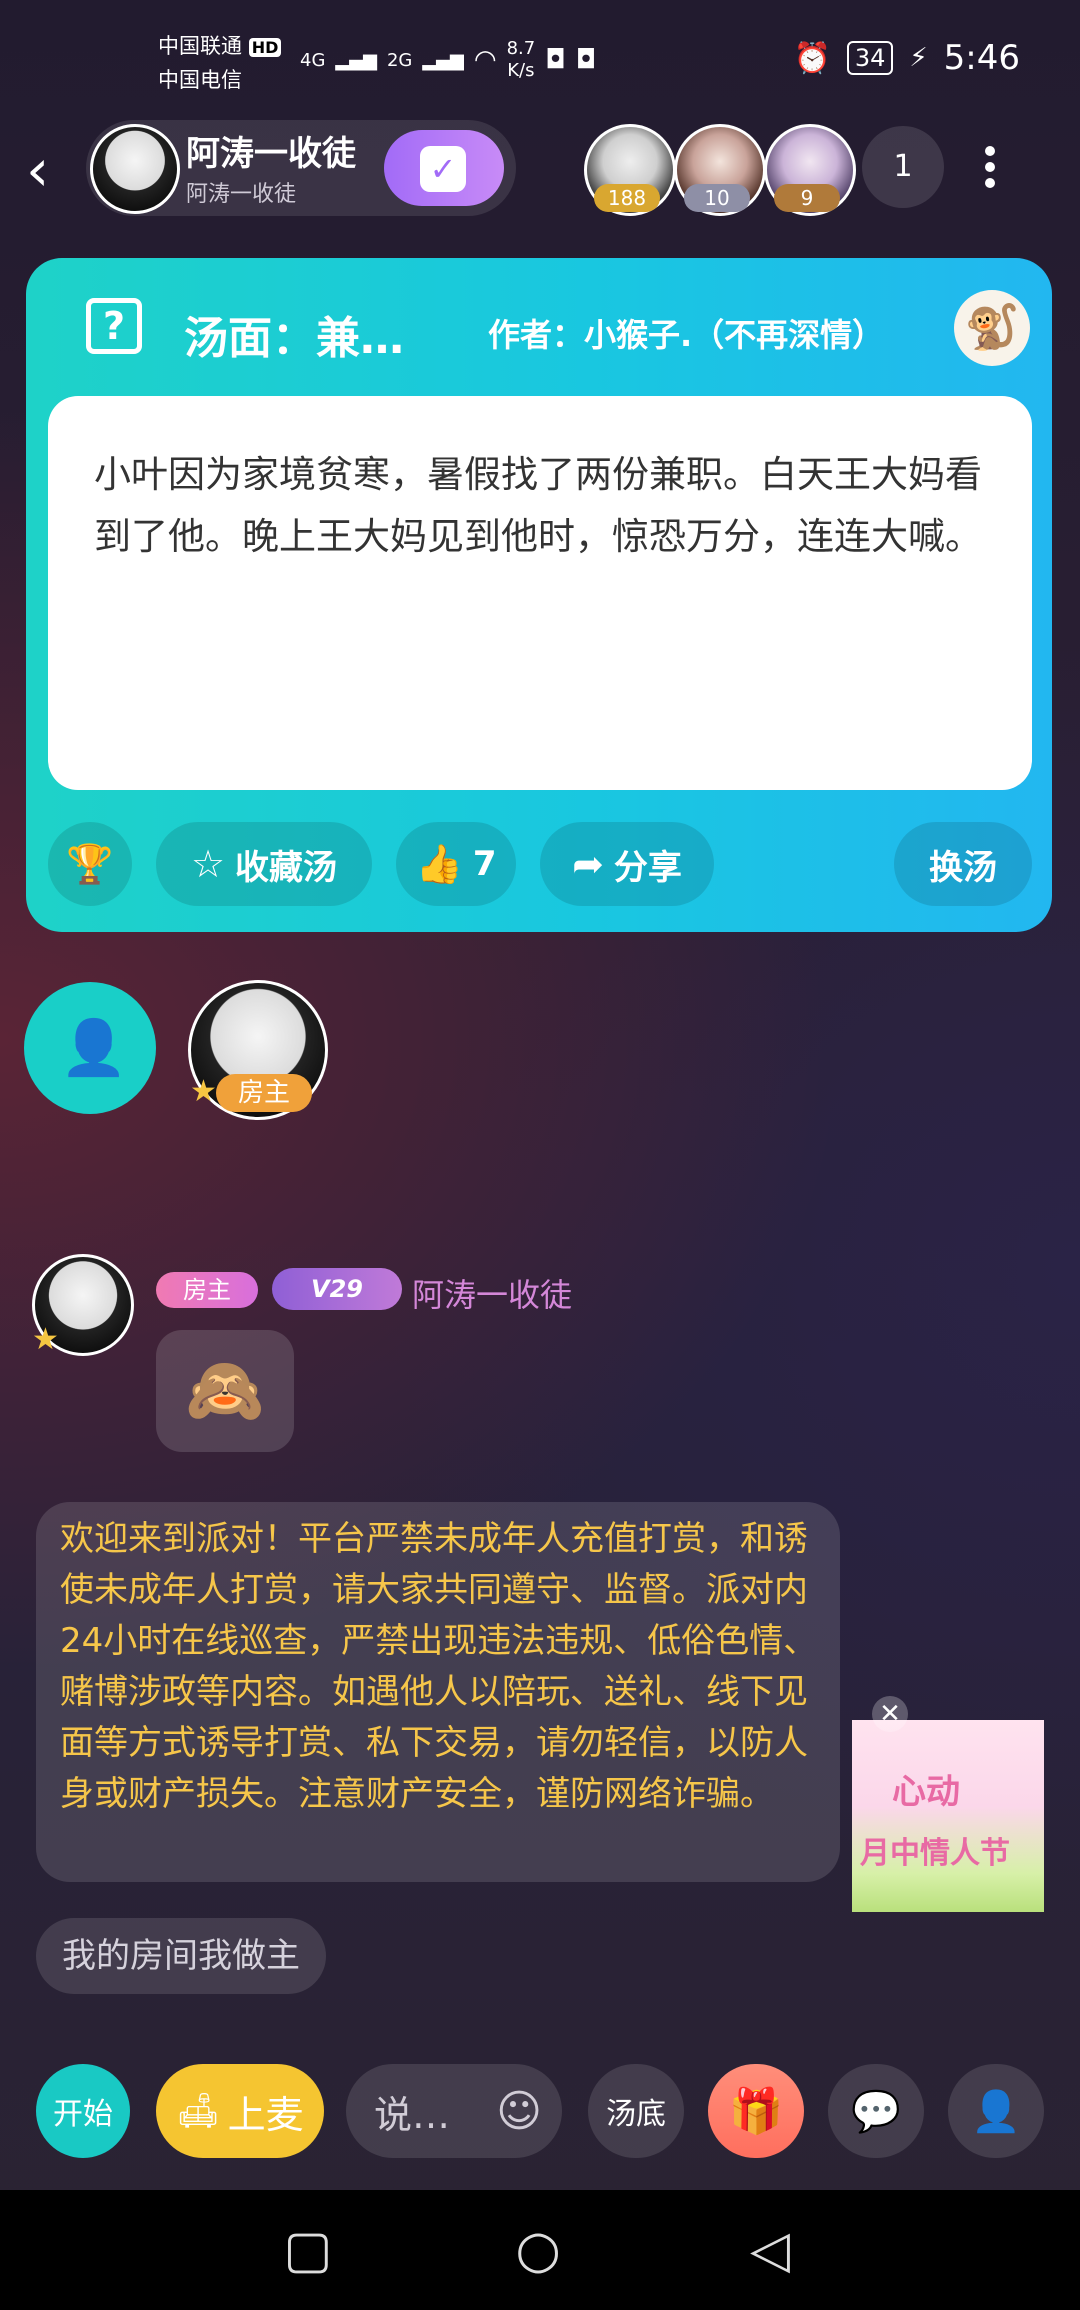 The height and width of the screenshot is (2310, 1080). I want to click on net2-label: 2G, so click(399, 60).